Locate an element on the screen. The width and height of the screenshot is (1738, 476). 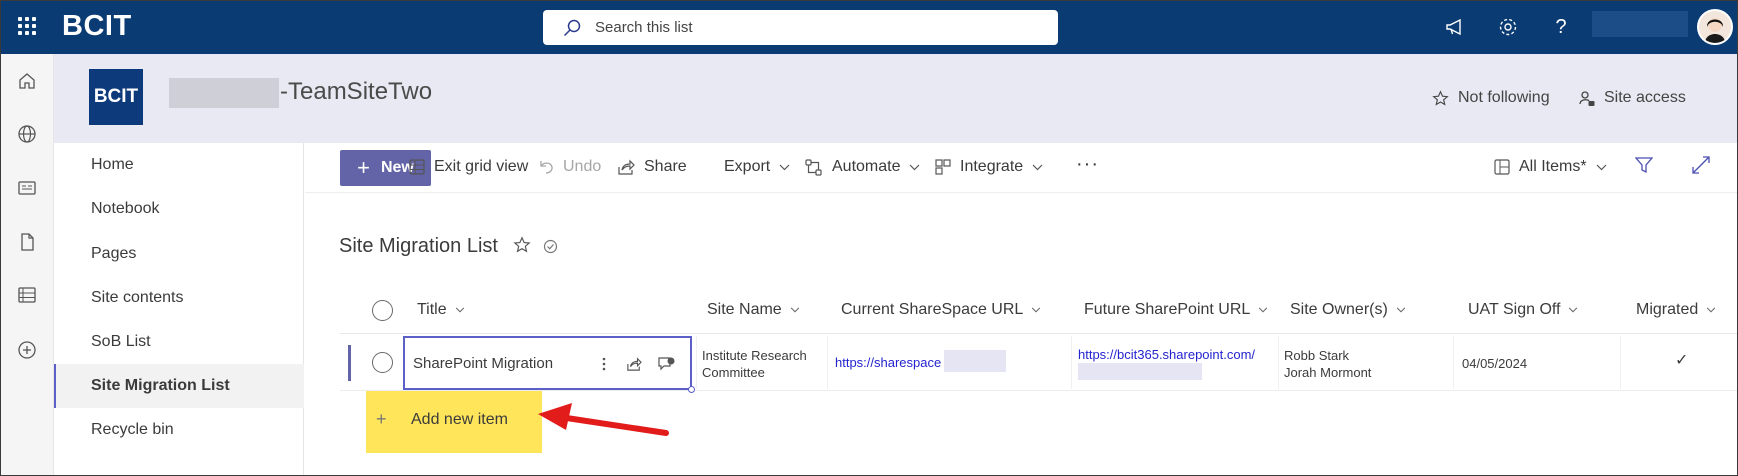
column-header-current-url: Current ShareSpace URL is located at coordinates (941, 310).